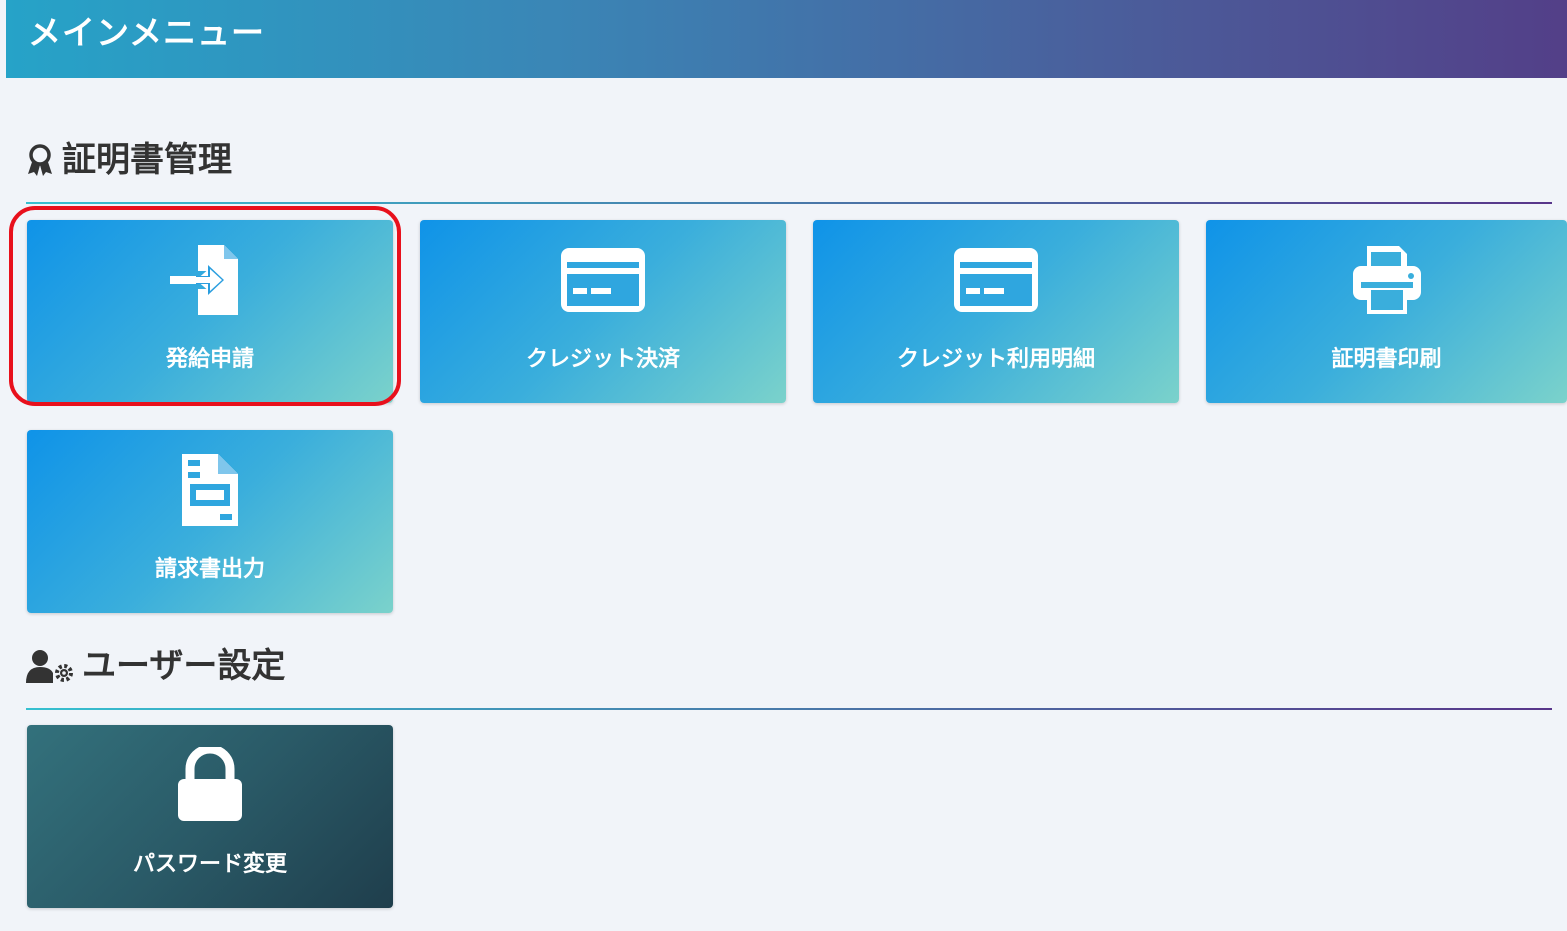 This screenshot has height=931, width=1567. I want to click on file-import-icon, so click(210, 280).